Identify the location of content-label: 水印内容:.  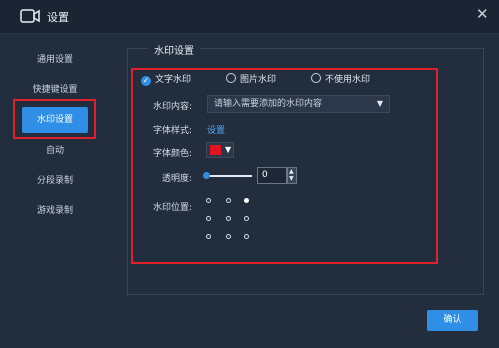
(173, 107).